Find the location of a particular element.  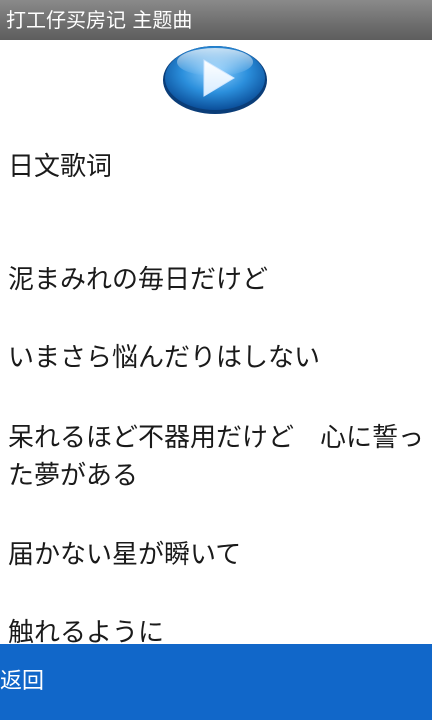

lyric-line: 触れるように is located at coordinates (86, 631).